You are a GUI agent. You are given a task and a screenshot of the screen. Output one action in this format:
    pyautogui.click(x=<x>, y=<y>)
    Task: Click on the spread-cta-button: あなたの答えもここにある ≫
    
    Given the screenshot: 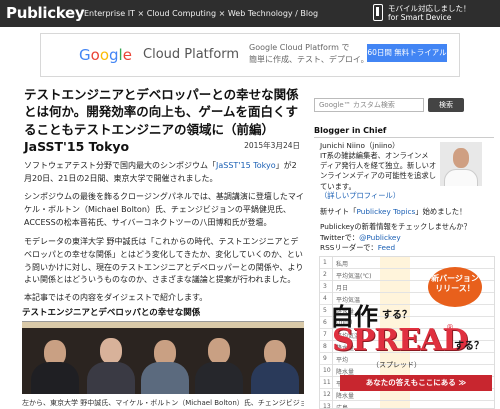 What is the action you would take?
    pyautogui.click(x=416, y=383)
    